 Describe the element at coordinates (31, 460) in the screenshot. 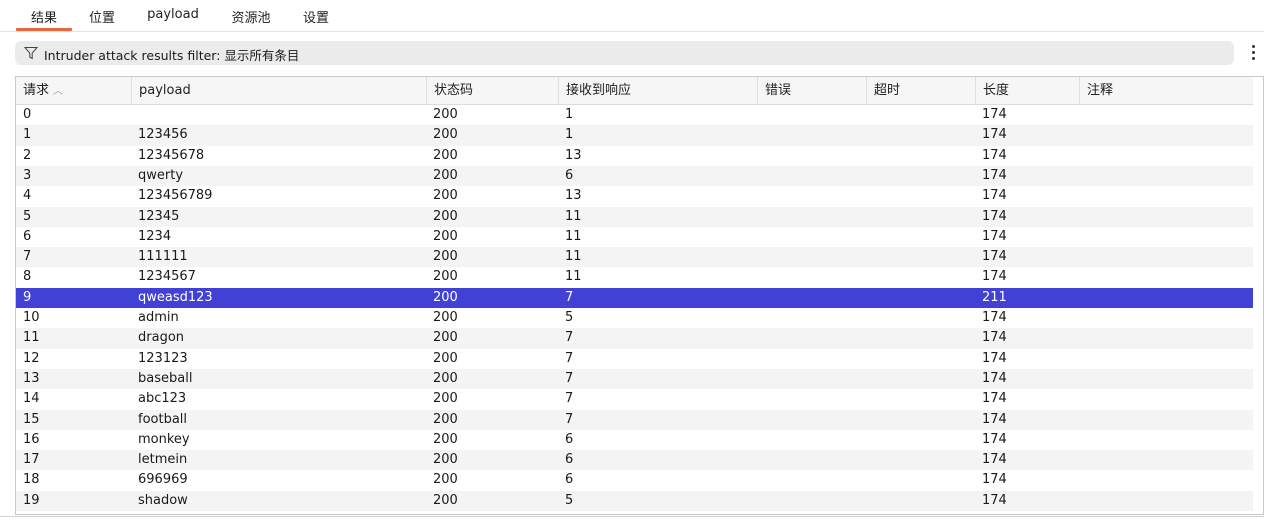

I see `cell-request: 17` at that location.